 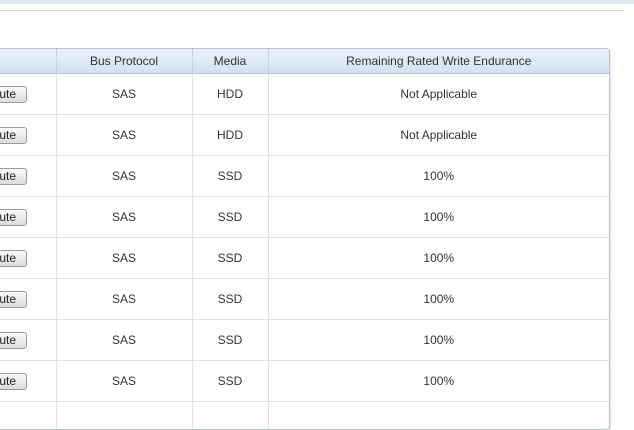 What do you see at coordinates (438, 416) in the screenshot?
I see `write-endurance-cell` at bounding box center [438, 416].